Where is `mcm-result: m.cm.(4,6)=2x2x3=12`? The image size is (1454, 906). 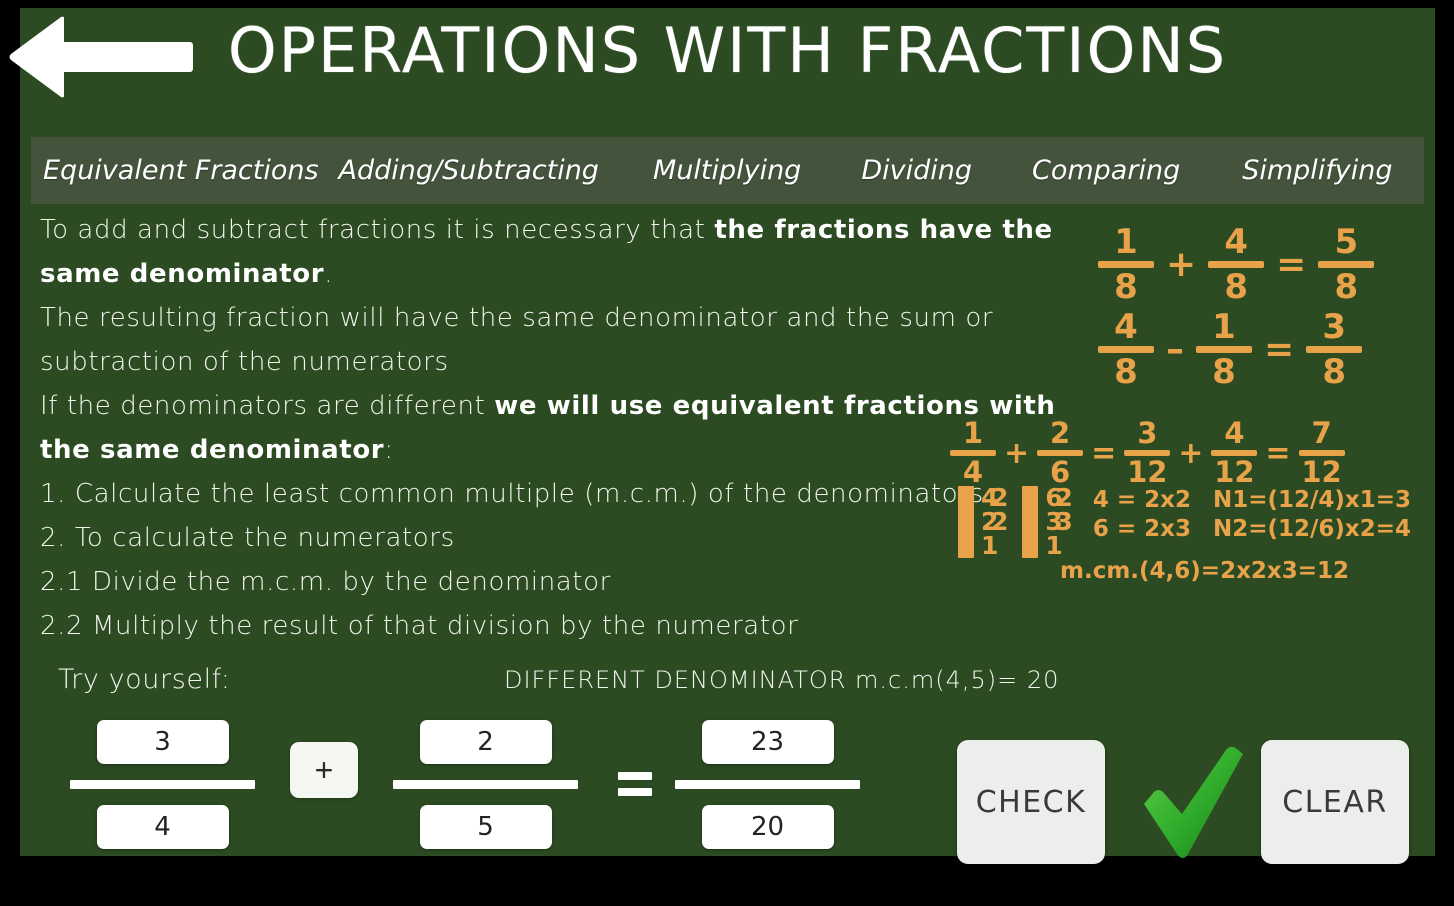
mcm-result: m.cm.(4,6)=2x2x3=12 is located at coordinates (1205, 571).